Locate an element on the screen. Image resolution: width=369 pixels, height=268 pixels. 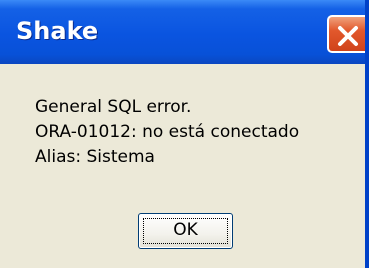
close-icon is located at coordinates (348, 36).